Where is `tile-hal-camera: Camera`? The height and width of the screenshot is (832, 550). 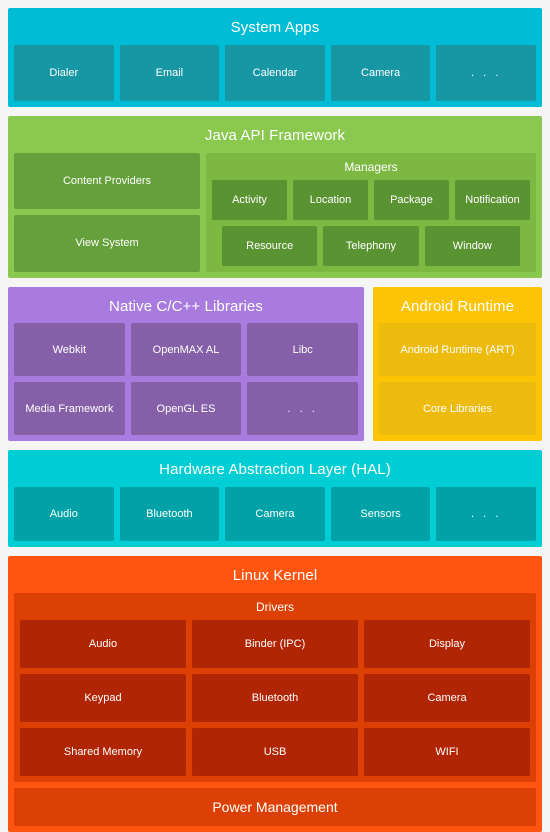
tile-hal-camera: Camera is located at coordinates (275, 514).